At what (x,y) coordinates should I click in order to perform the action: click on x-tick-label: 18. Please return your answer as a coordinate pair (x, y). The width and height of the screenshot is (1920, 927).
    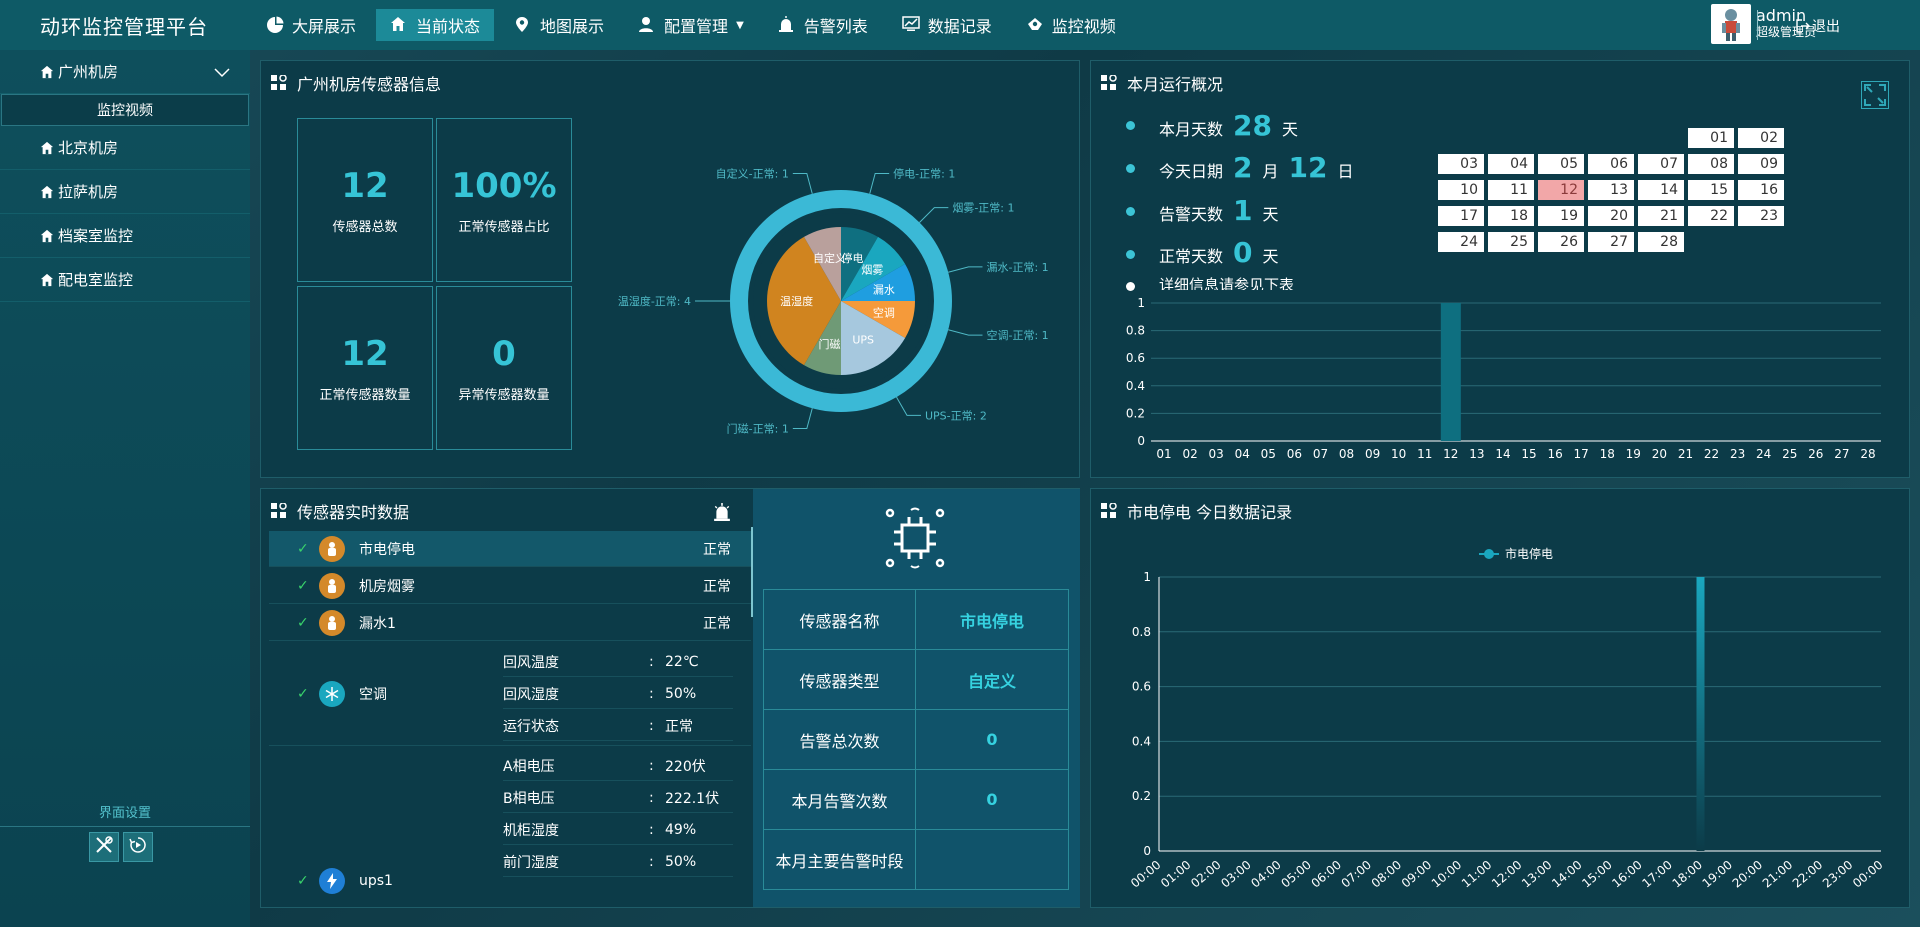
    Looking at the image, I should click on (1607, 454).